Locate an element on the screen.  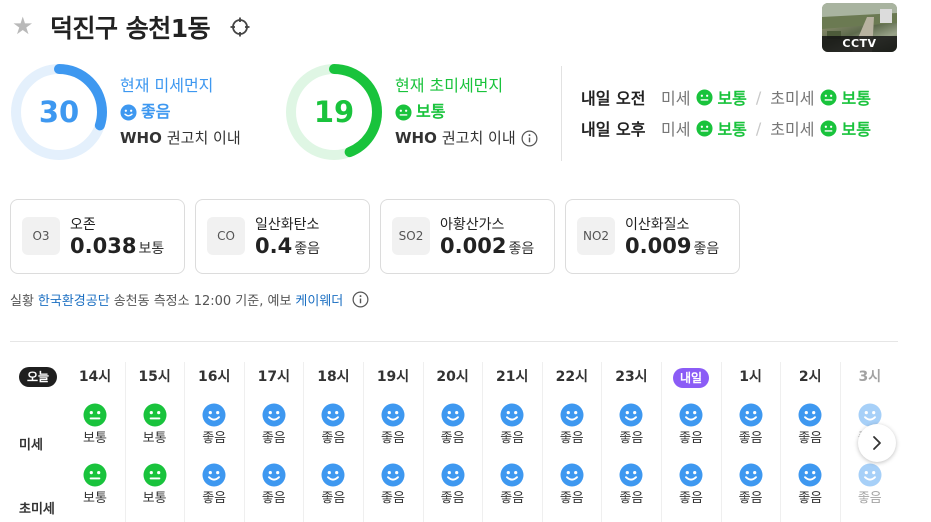
pollutant-value: 0.4 is located at coordinates (274, 246).